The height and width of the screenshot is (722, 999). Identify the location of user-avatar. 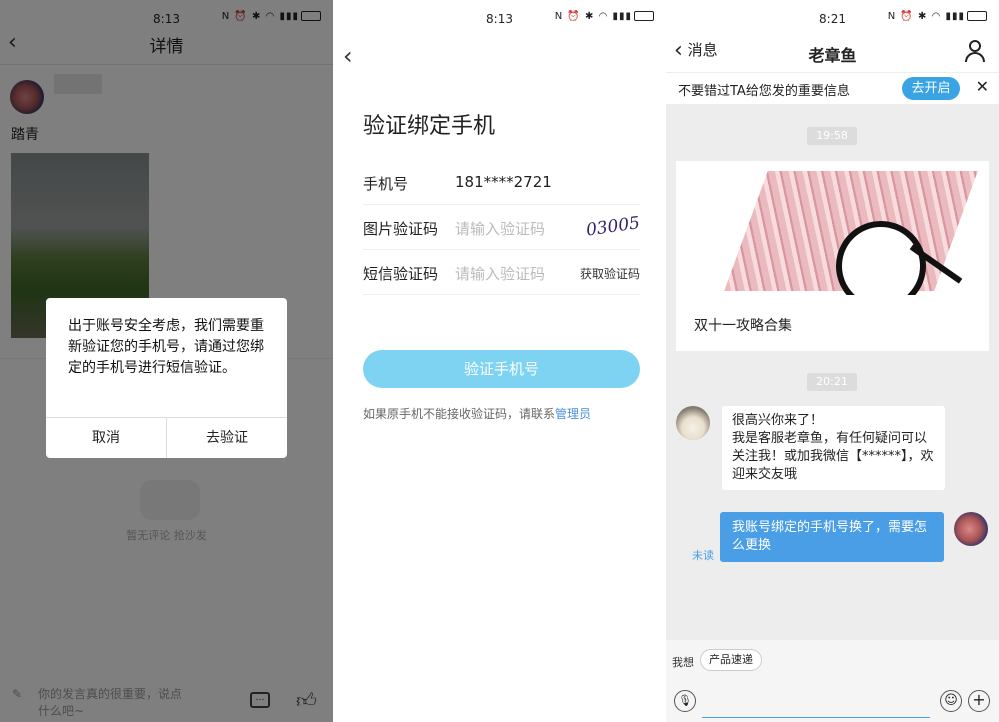
(971, 529).